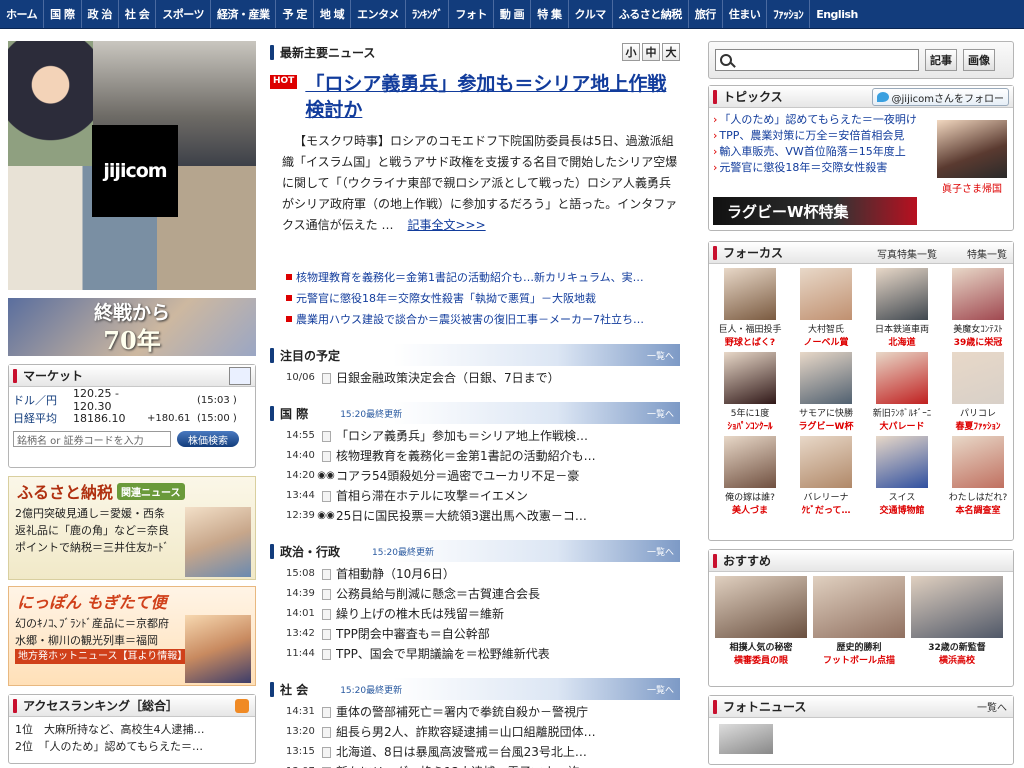 This screenshot has width=1024, height=768. Describe the element at coordinates (815, 168) in the screenshot. I see `topic-item: 元警官に懲役18年＝交際女性殺害` at that location.